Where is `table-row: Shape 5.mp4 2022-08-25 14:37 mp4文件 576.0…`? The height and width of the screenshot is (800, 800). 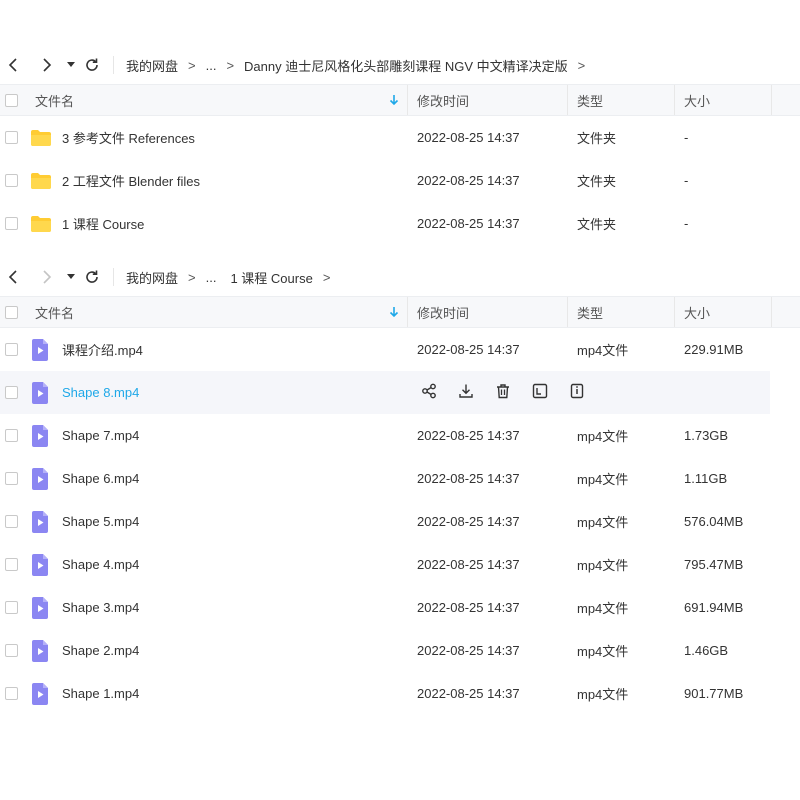
table-row: Shape 5.mp4 2022-08-25 14:37 mp4文件 576.0… is located at coordinates (400, 521).